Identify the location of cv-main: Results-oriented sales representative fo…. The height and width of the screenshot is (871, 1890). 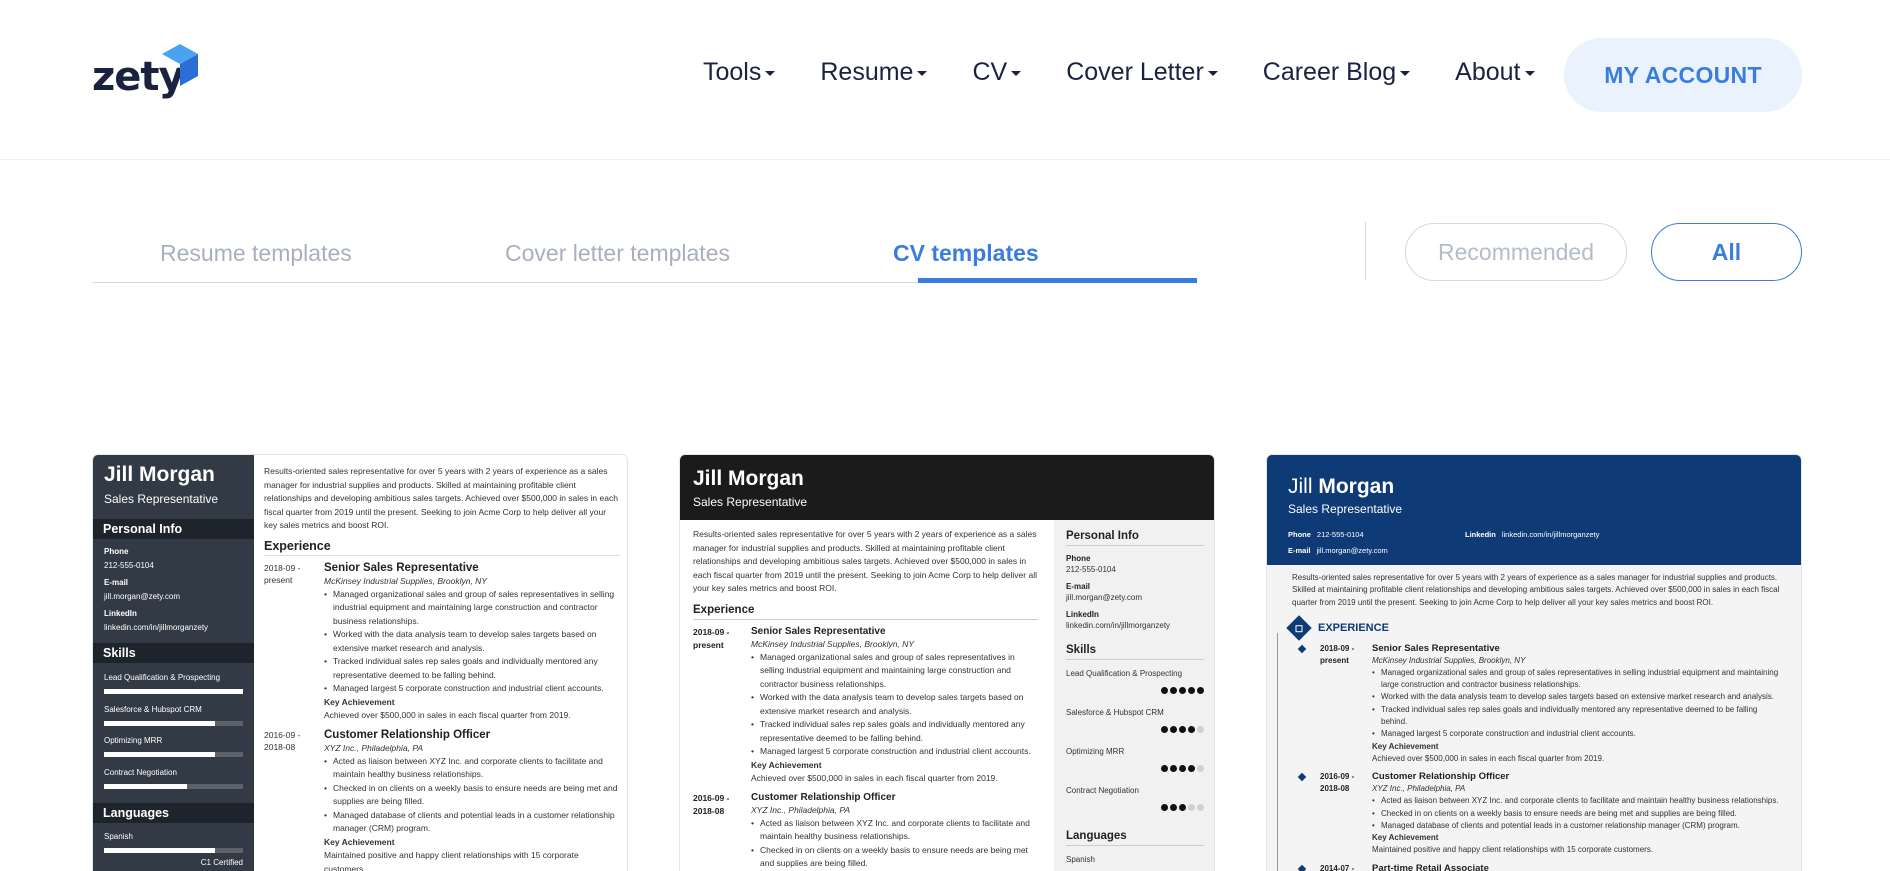
(1534, 721).